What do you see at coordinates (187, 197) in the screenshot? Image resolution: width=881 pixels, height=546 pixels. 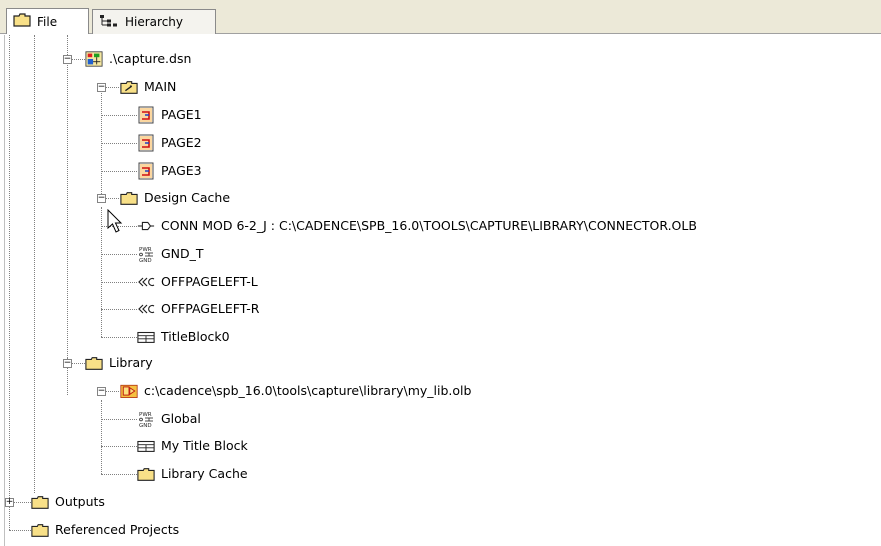 I see `tree-node-label: Design Cache` at bounding box center [187, 197].